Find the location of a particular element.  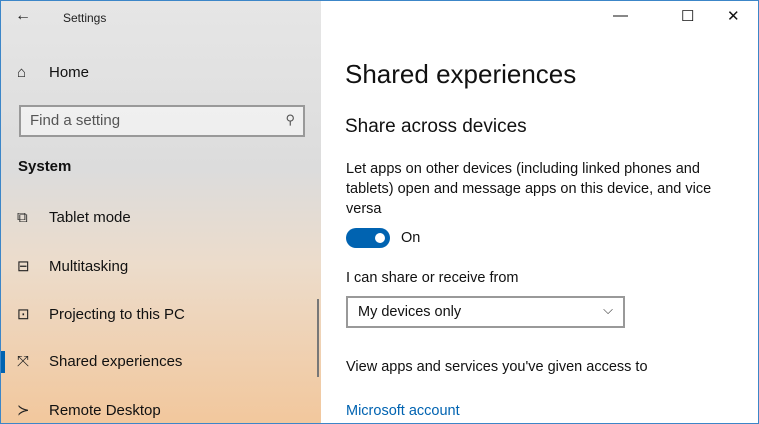

share-label: I can share or receive from is located at coordinates (432, 278).